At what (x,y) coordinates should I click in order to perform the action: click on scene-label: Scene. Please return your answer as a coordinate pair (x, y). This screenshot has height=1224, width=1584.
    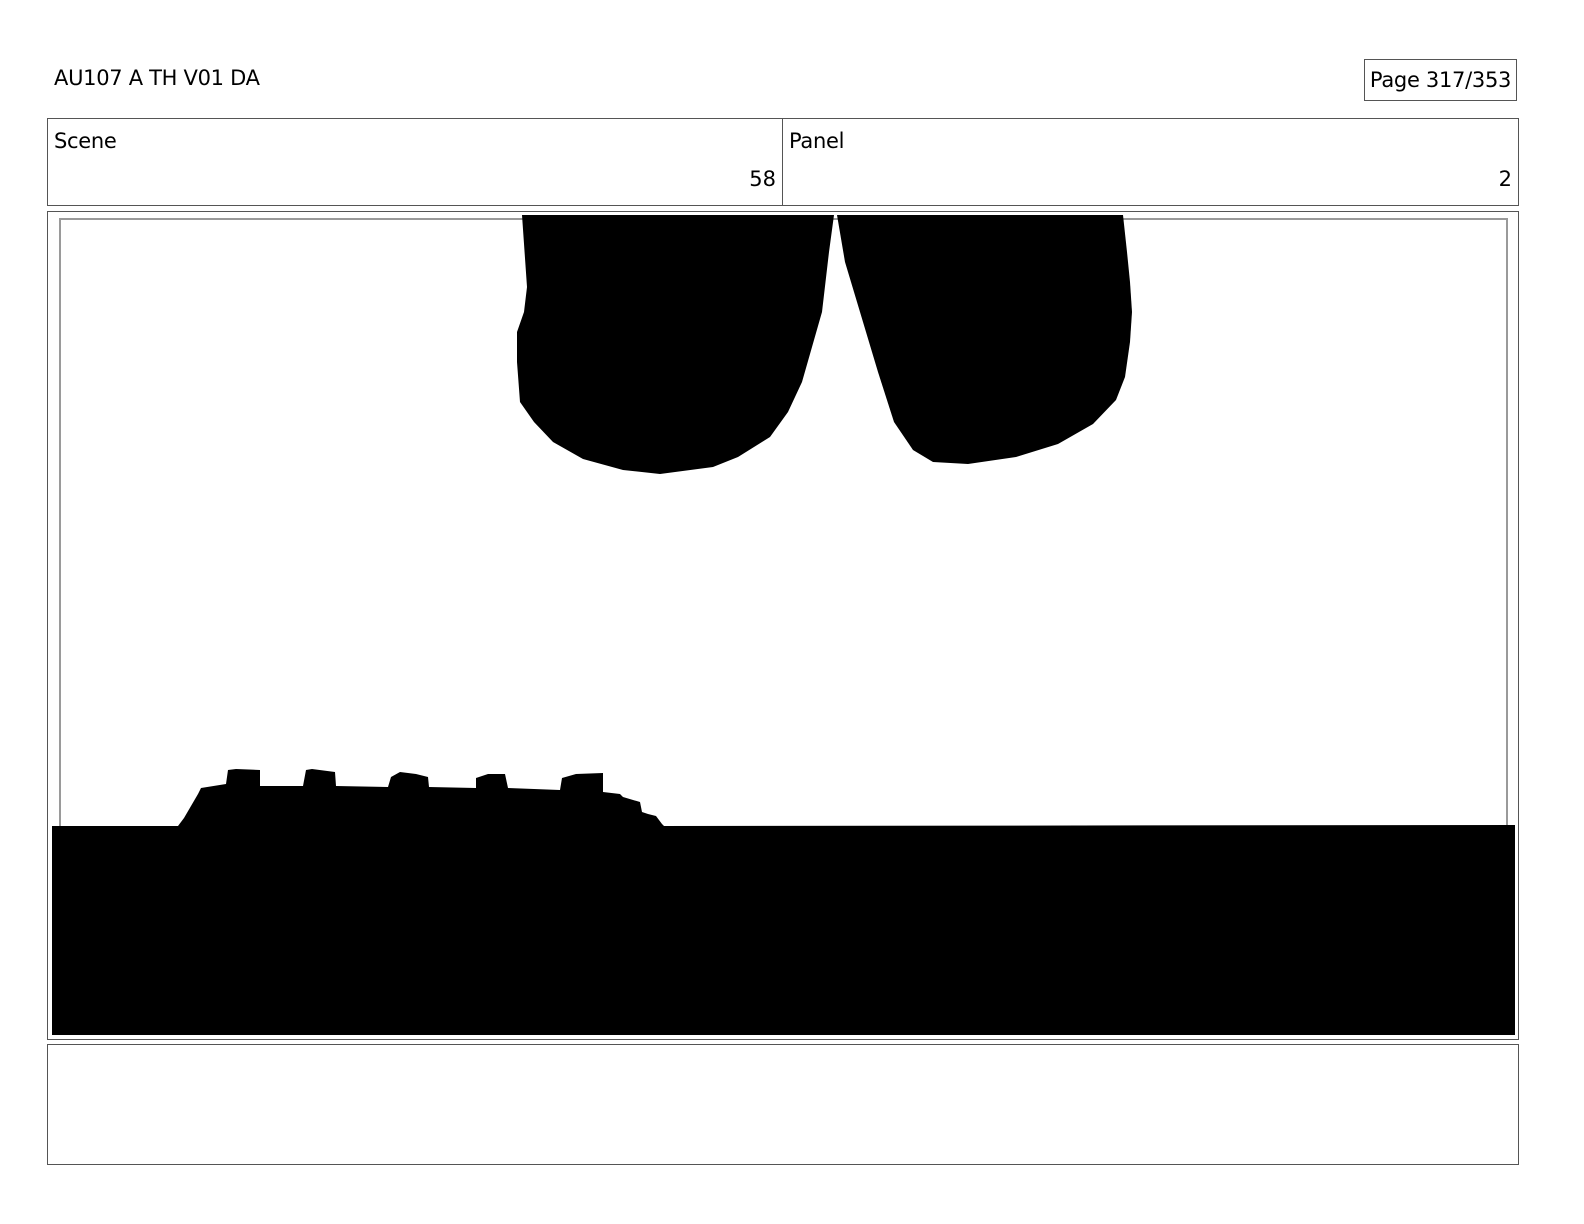
    Looking at the image, I should click on (85, 141).